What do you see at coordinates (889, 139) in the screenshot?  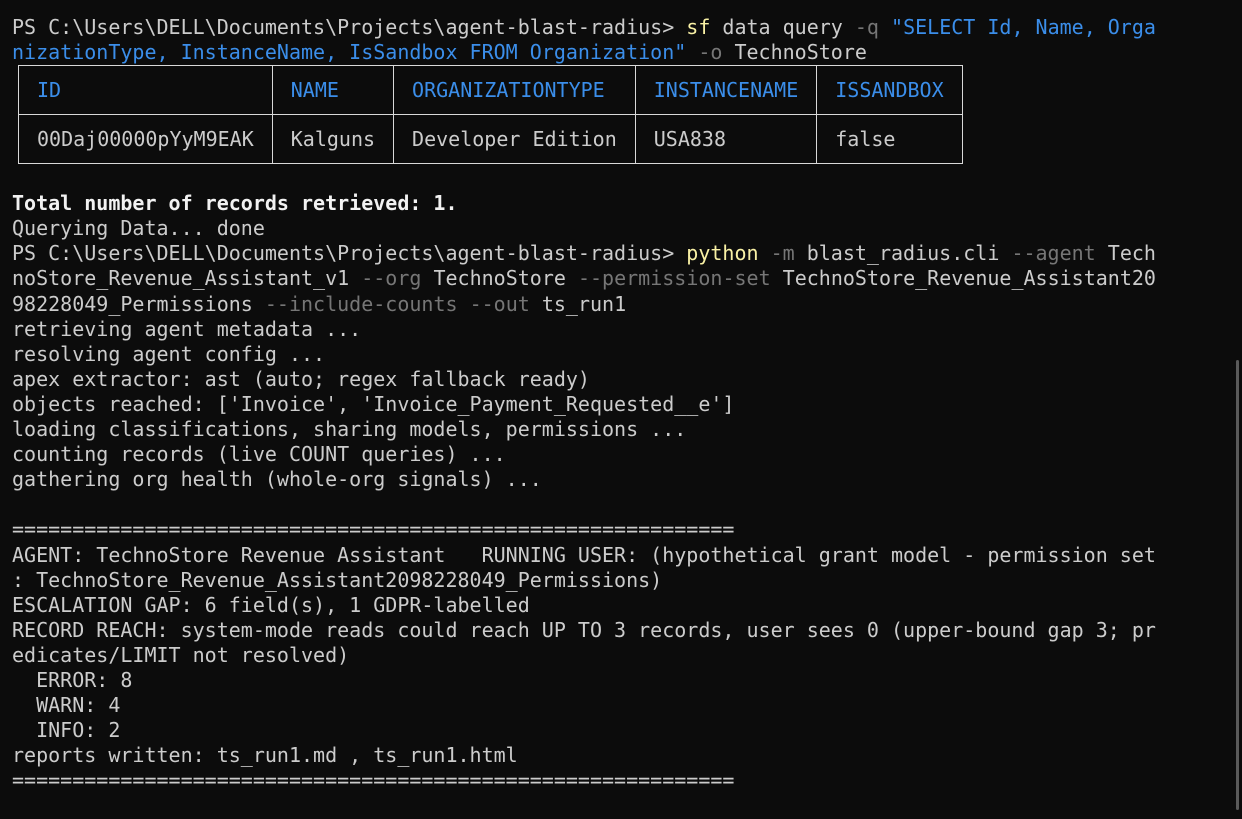 I see `cell-issandbox: false` at bounding box center [889, 139].